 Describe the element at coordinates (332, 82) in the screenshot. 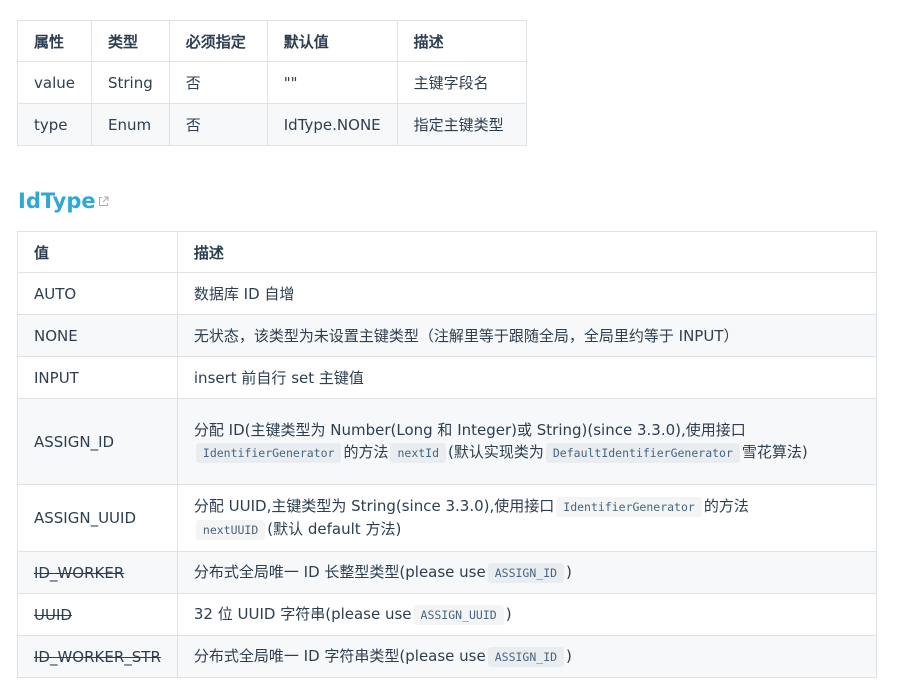

I see `table-cell: ""` at that location.